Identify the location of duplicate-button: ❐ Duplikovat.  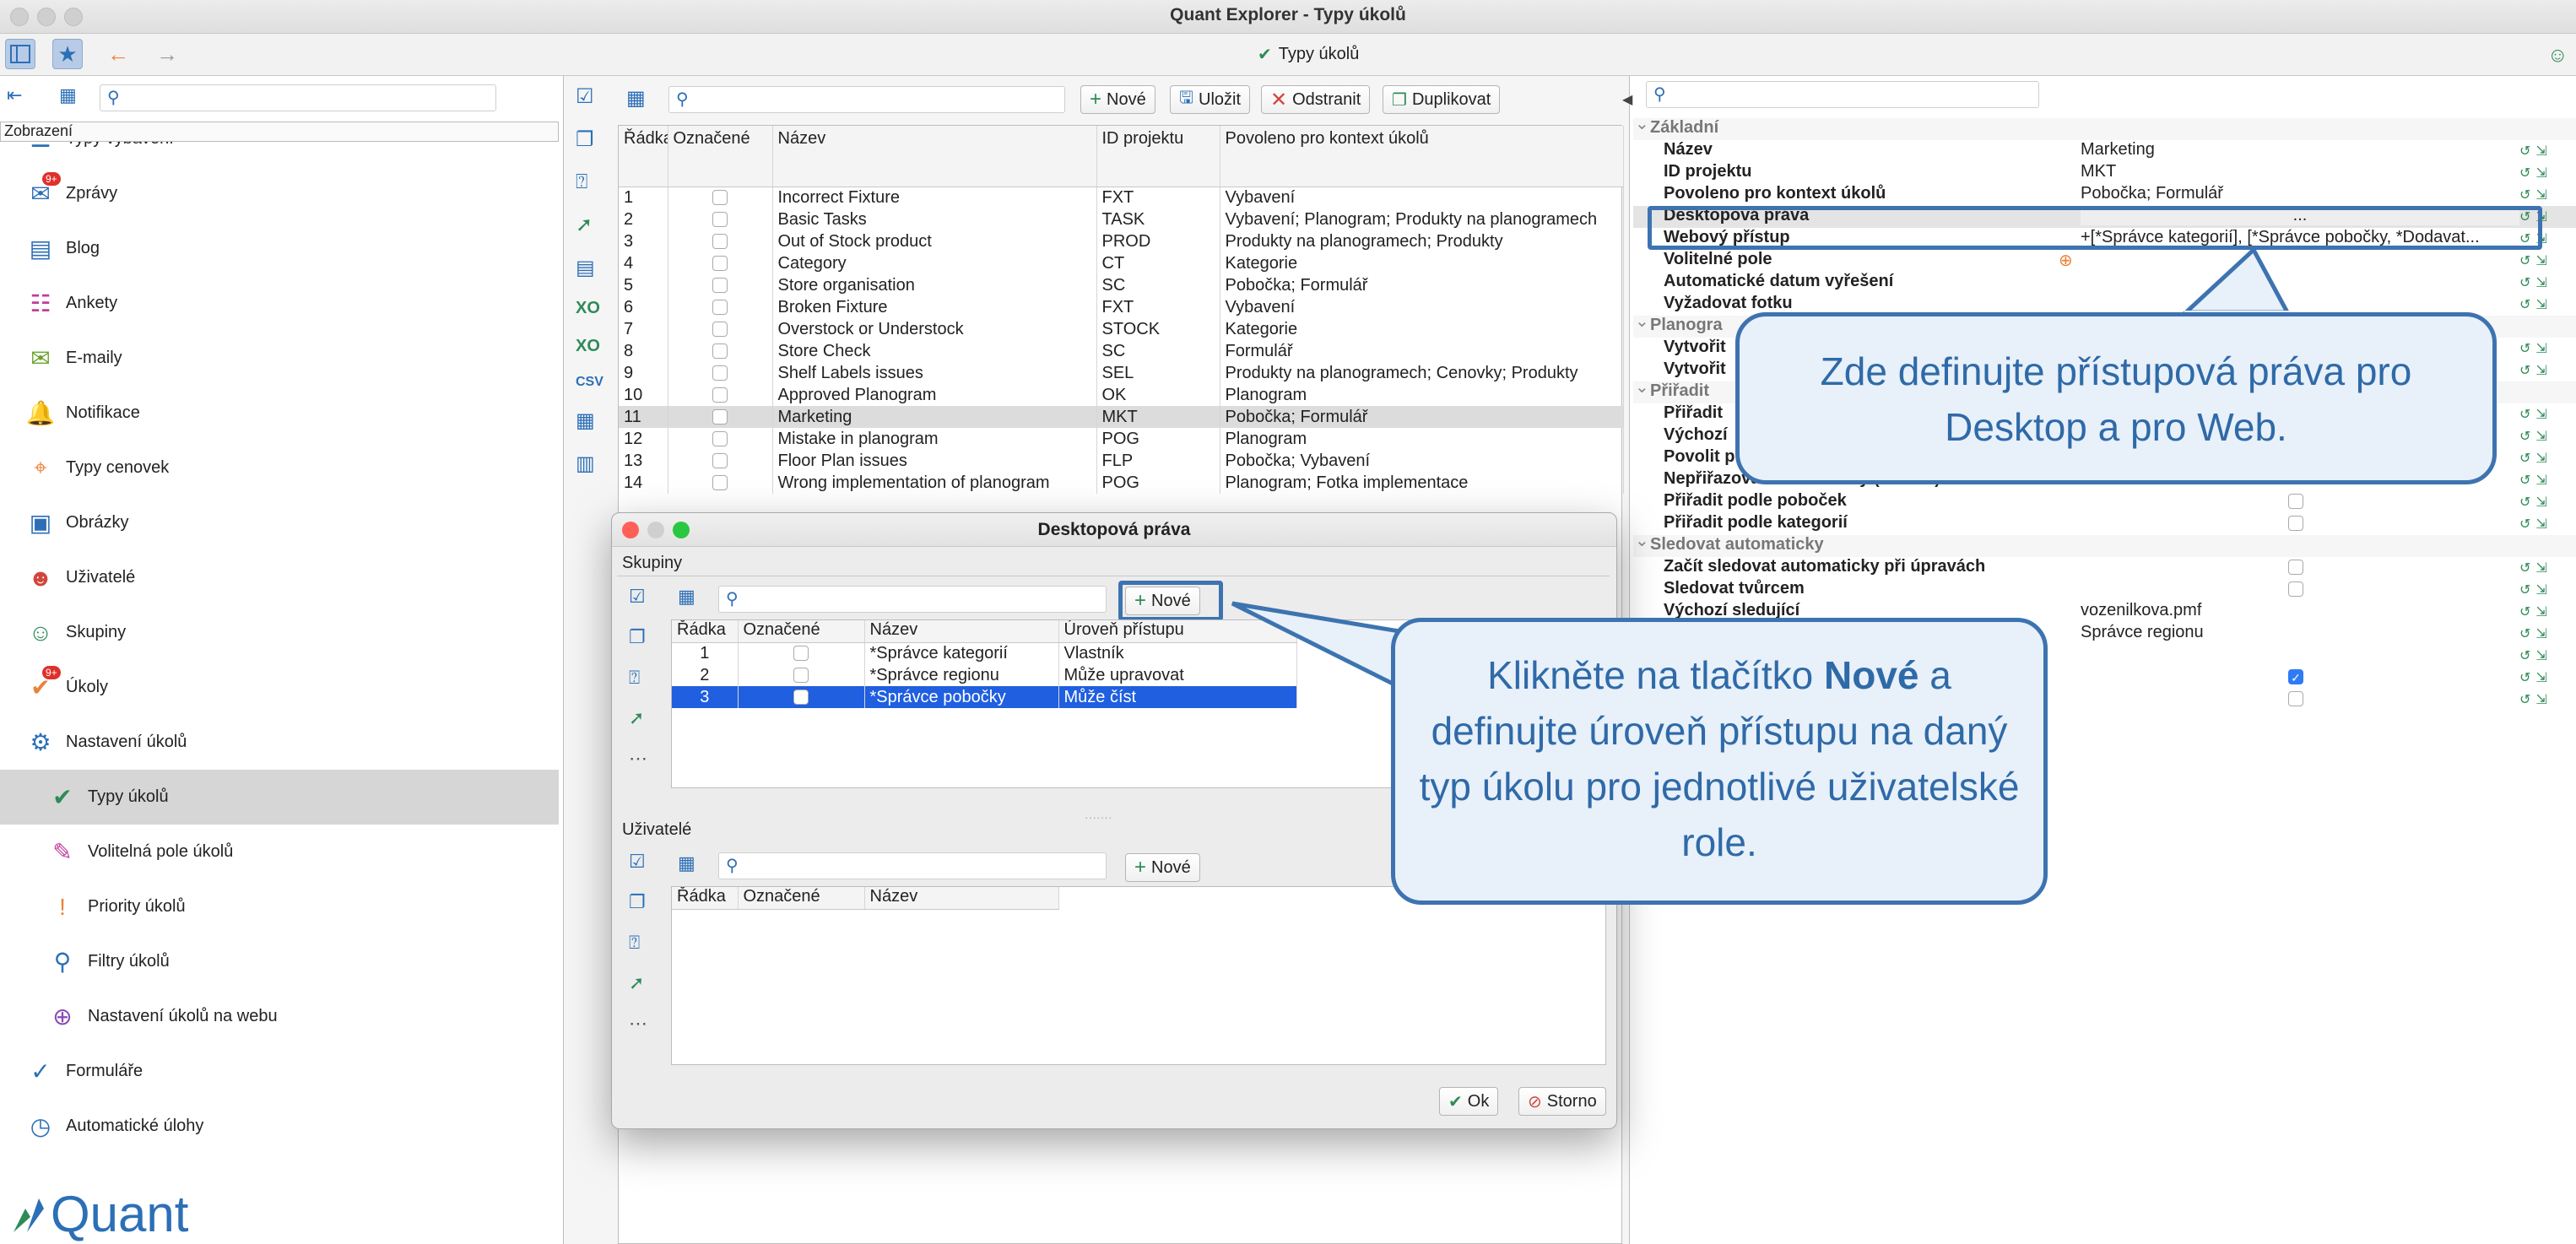
(1442, 99).